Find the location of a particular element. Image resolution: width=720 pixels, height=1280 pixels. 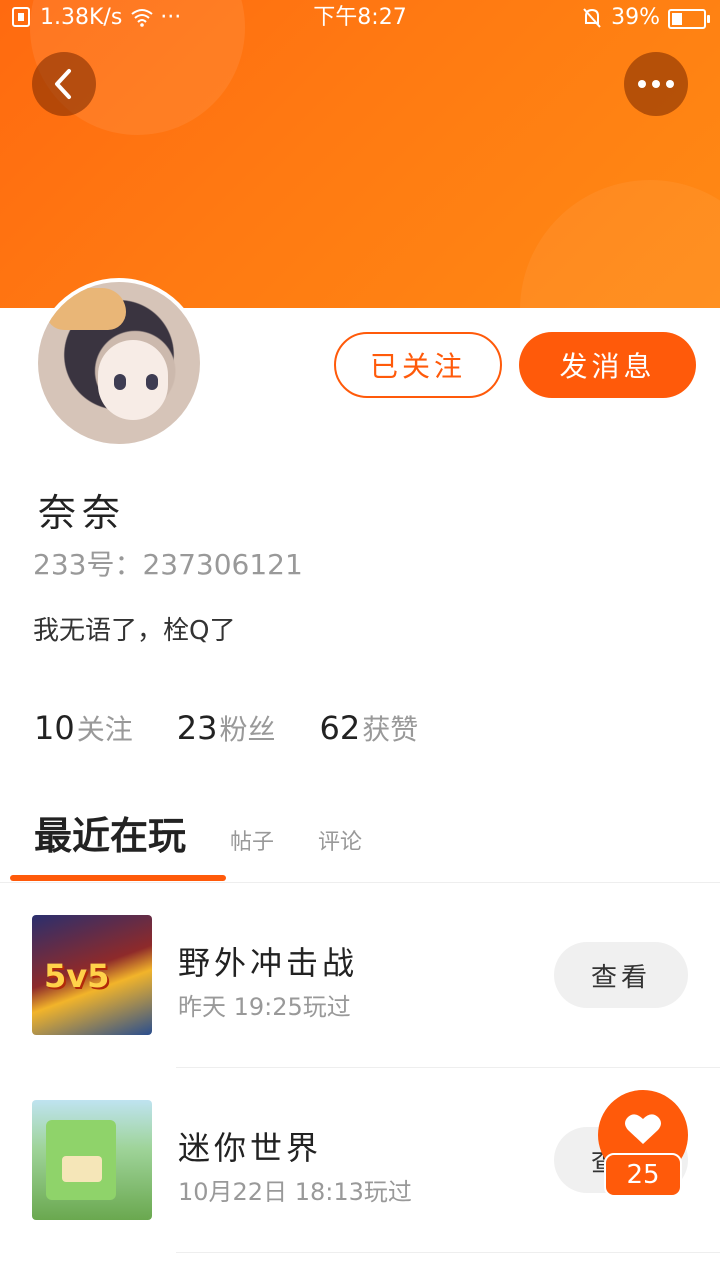

game-played-time: 昨天 19:25玩过 is located at coordinates (264, 1007).